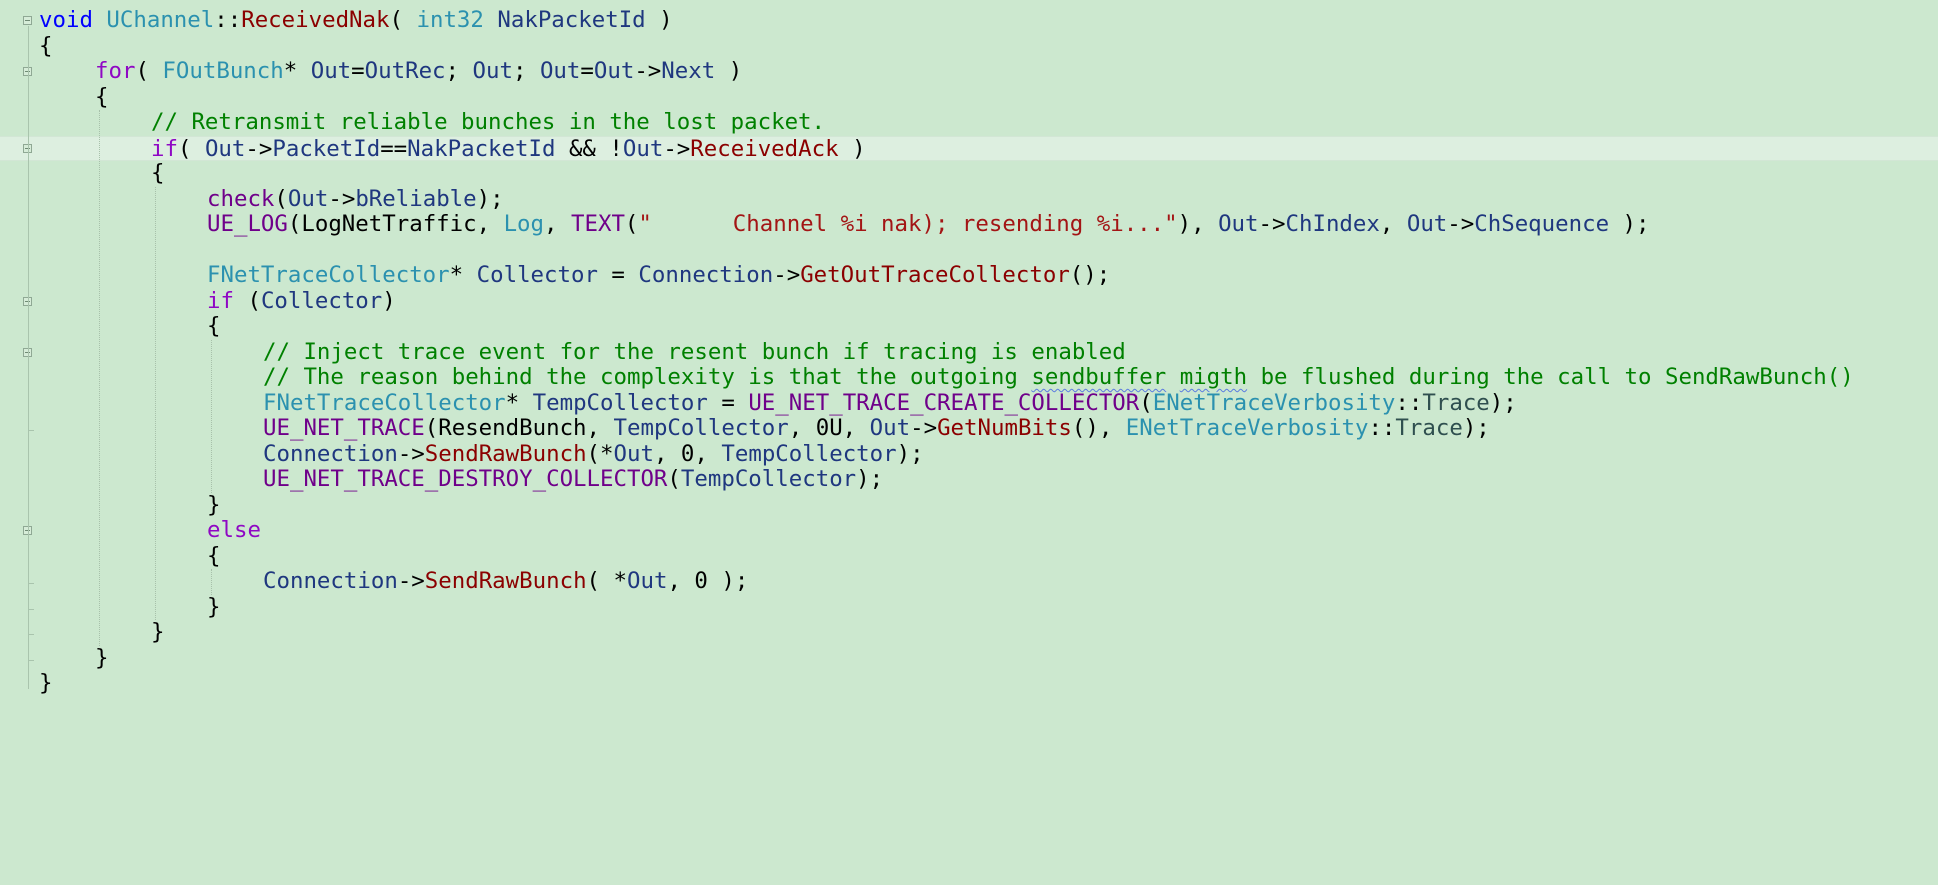  I want to click on code-text: check(Out->bReliable);, so click(355, 199).